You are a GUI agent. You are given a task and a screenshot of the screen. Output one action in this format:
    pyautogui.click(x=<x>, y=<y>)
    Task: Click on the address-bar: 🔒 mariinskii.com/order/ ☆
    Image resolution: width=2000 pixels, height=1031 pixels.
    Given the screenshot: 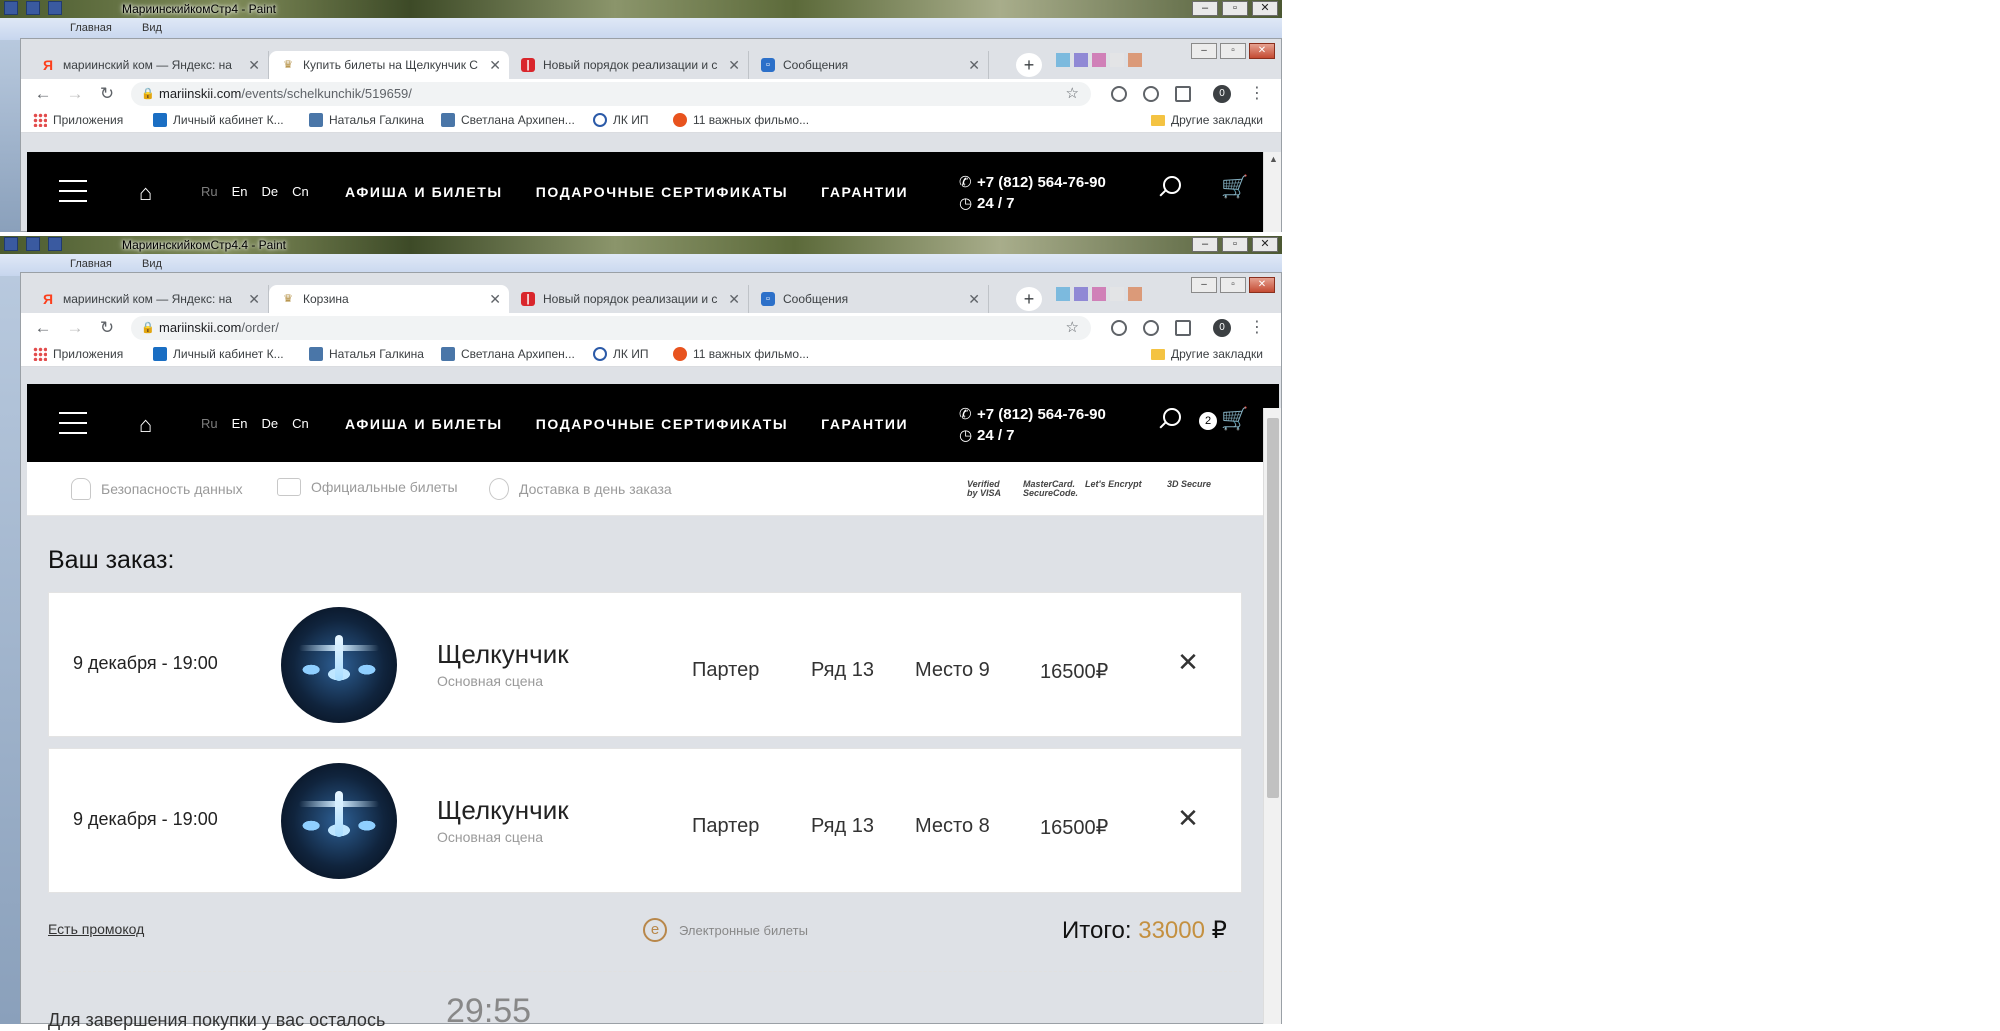 What is the action you would take?
    pyautogui.click(x=611, y=328)
    